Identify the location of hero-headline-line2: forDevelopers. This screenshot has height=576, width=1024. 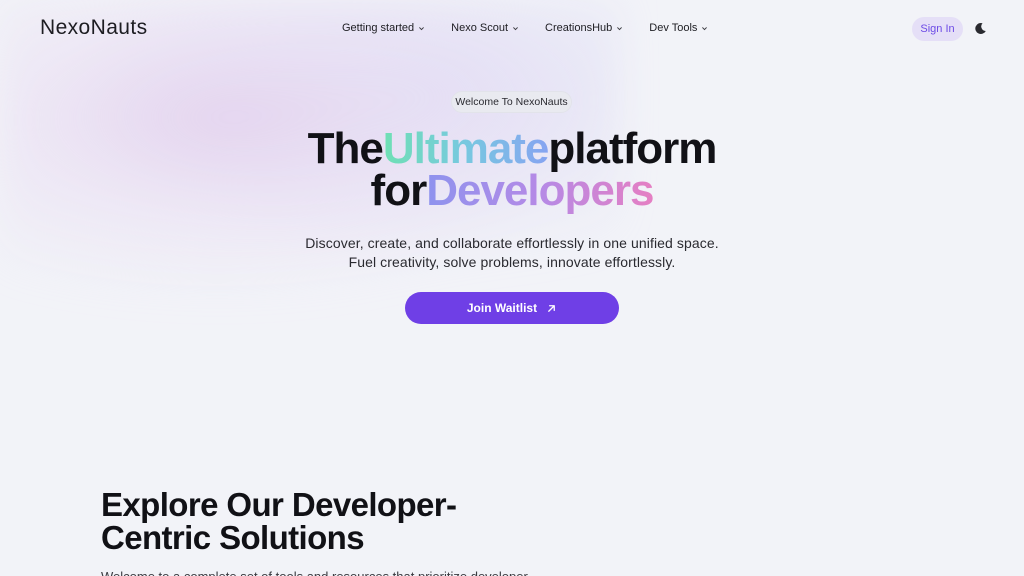
(512, 191).